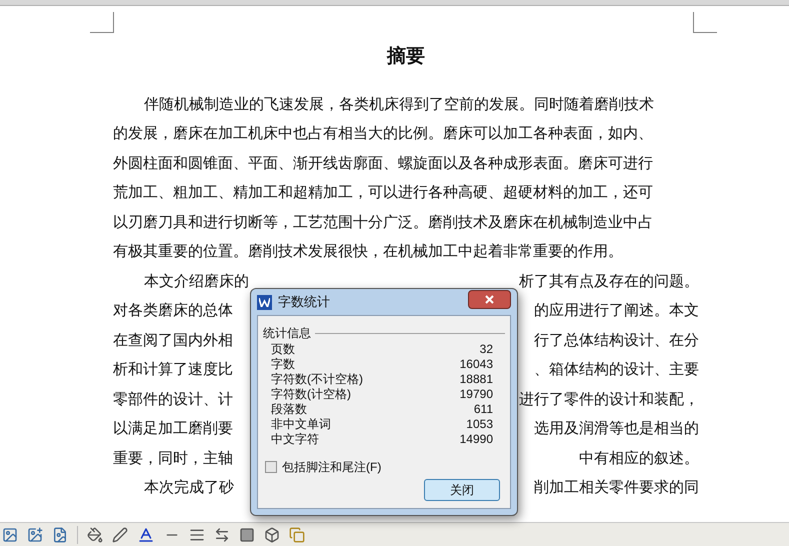 The image size is (789, 546). Describe the element at coordinates (283, 349) in the screenshot. I see `stat-label: 页数` at that location.